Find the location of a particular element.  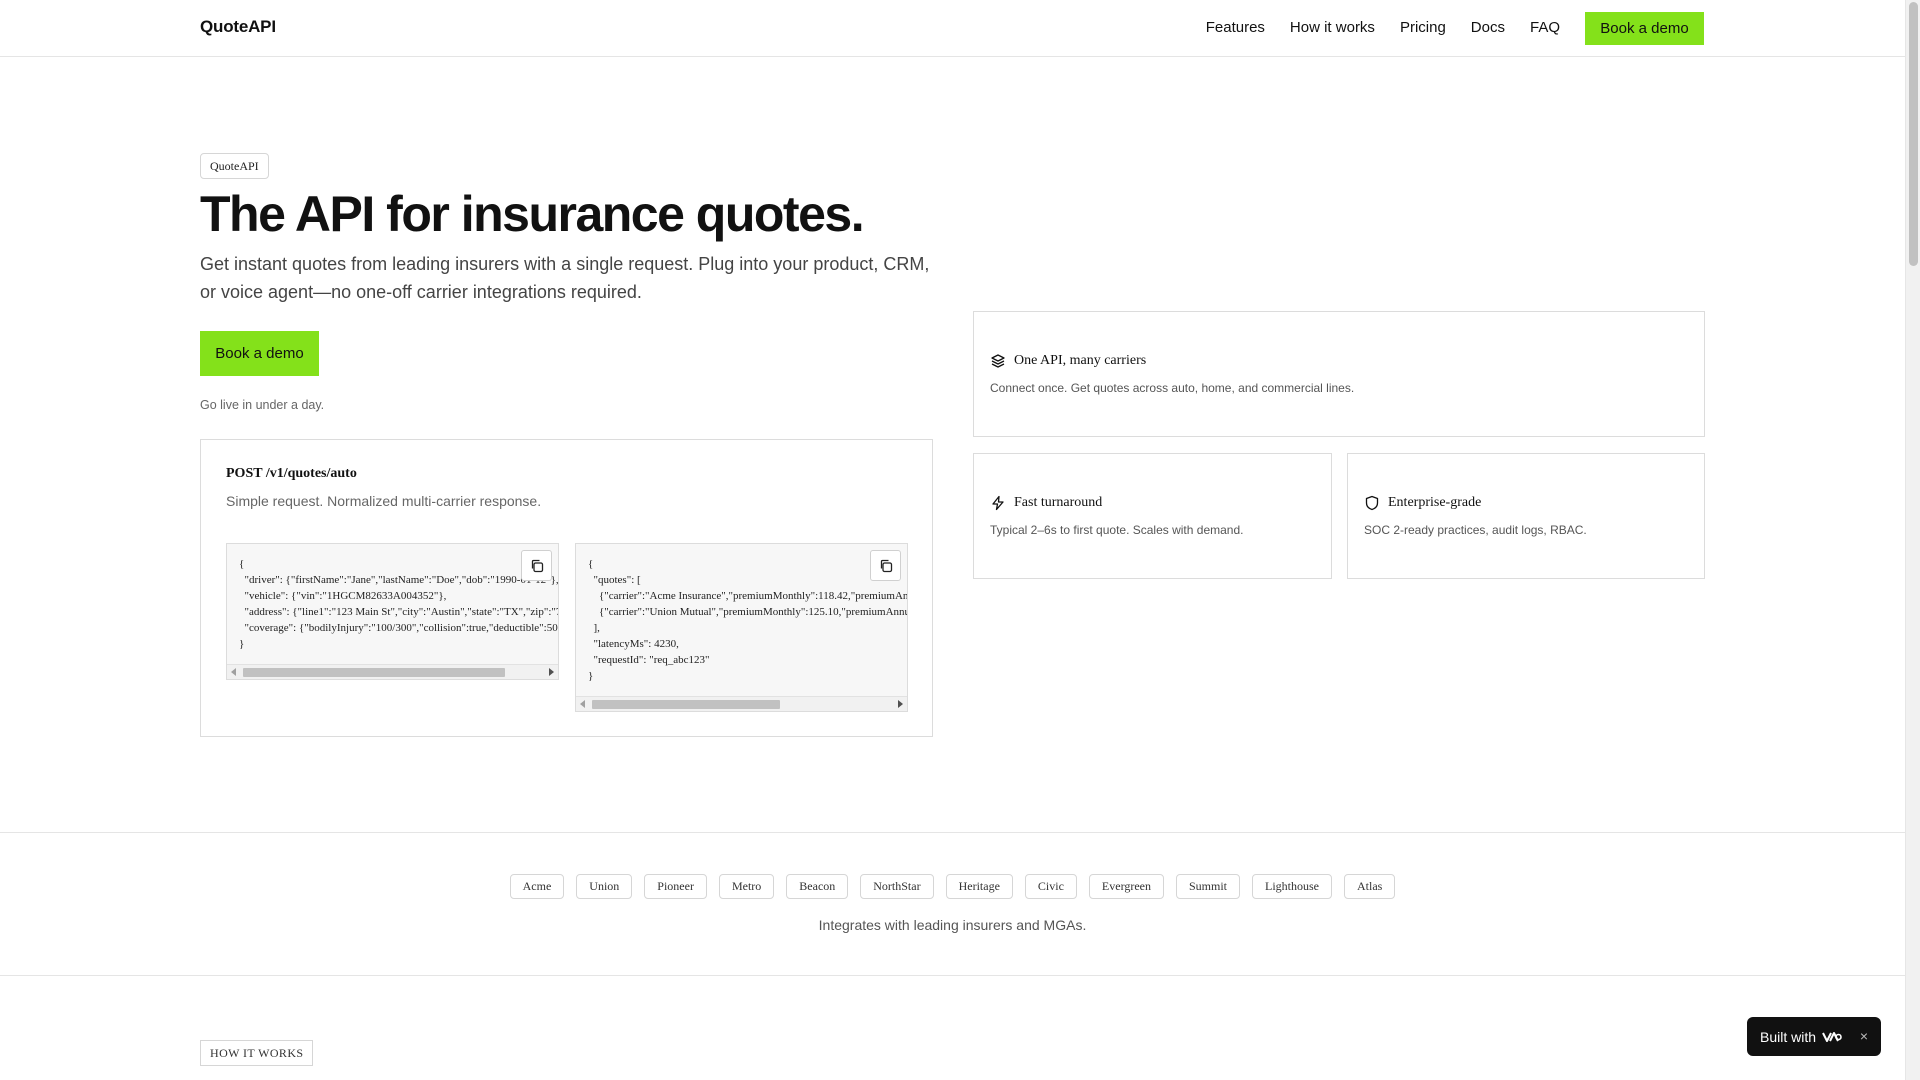

hero-book-demo-button: Book a demo is located at coordinates (259, 353).